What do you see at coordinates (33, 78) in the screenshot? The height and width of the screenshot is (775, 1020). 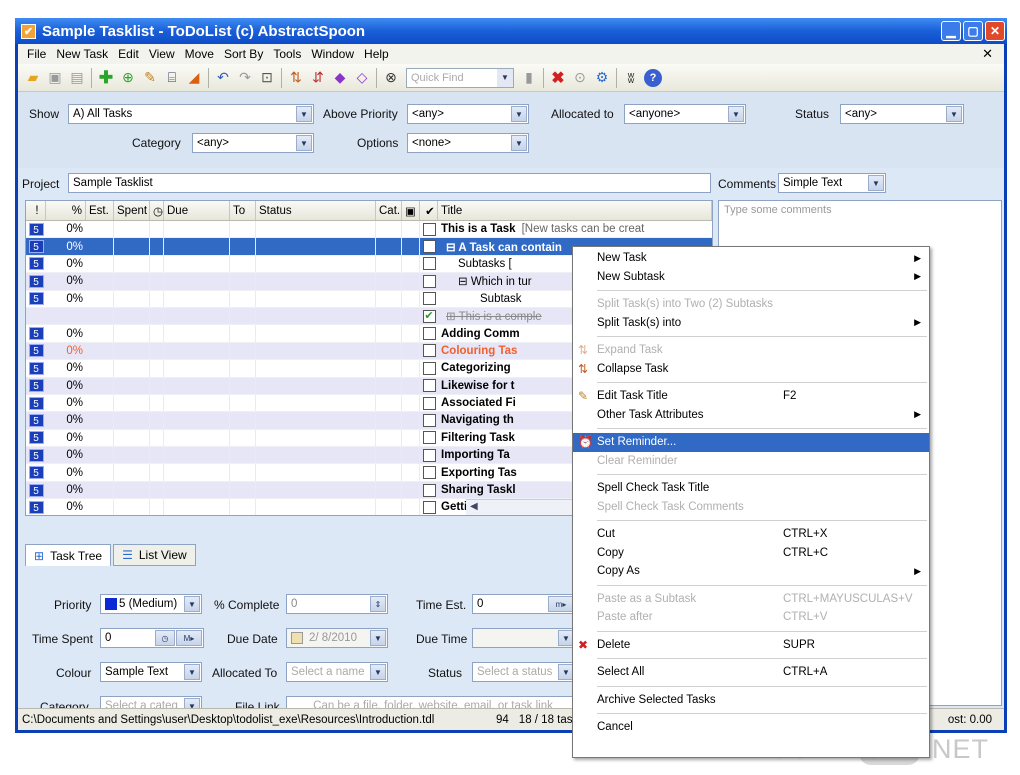 I see `open-folder-icon: ▰` at bounding box center [33, 78].